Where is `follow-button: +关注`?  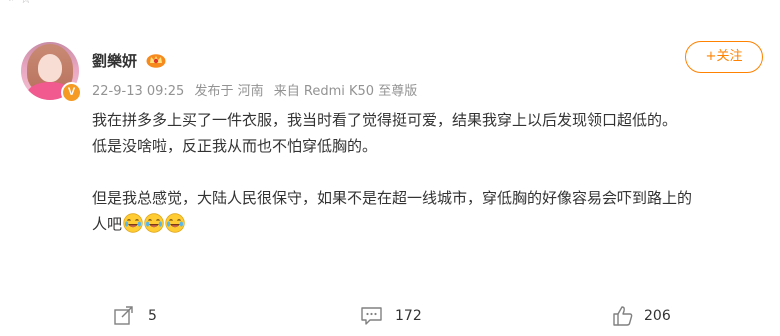 follow-button: +关注 is located at coordinates (724, 57).